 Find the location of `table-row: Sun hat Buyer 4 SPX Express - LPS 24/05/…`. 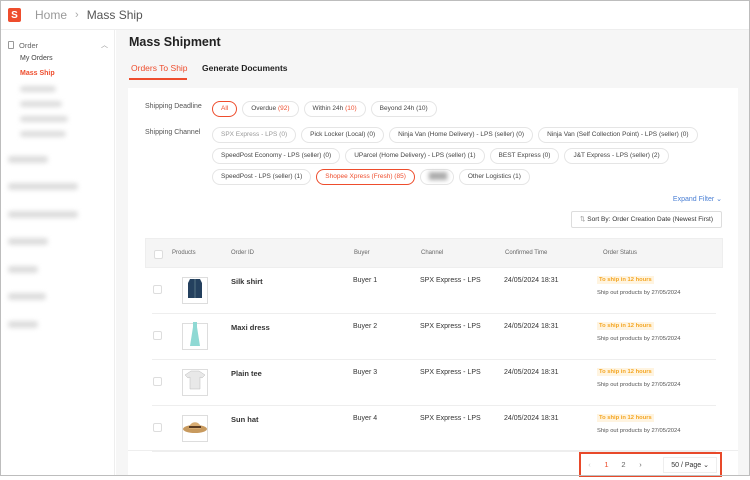

table-row: Sun hat Buyer 4 SPX Express - LPS 24/05/… is located at coordinates (434, 429).